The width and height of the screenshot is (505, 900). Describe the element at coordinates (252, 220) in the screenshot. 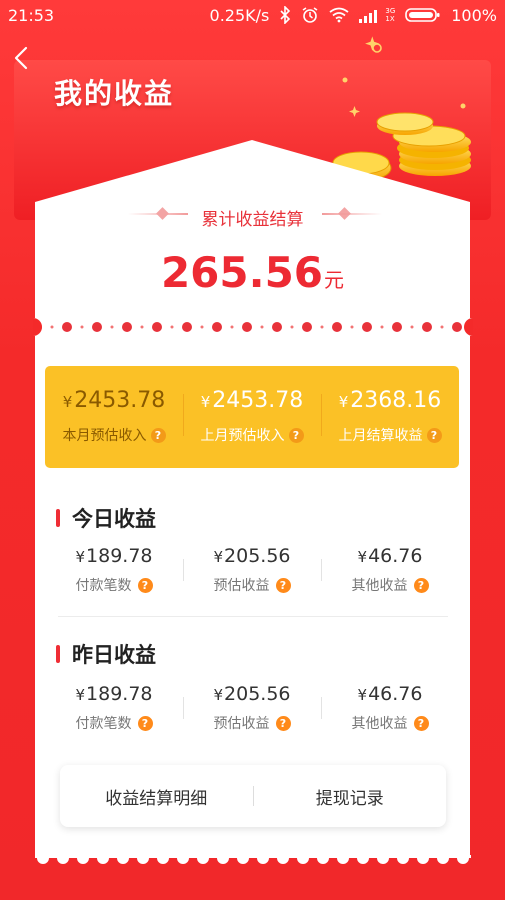

I see `settlement-label: 累计收益结算` at that location.